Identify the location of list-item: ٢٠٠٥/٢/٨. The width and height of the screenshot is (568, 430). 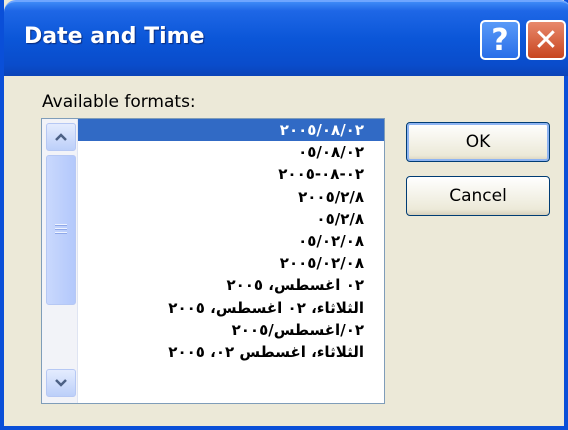
(231, 197).